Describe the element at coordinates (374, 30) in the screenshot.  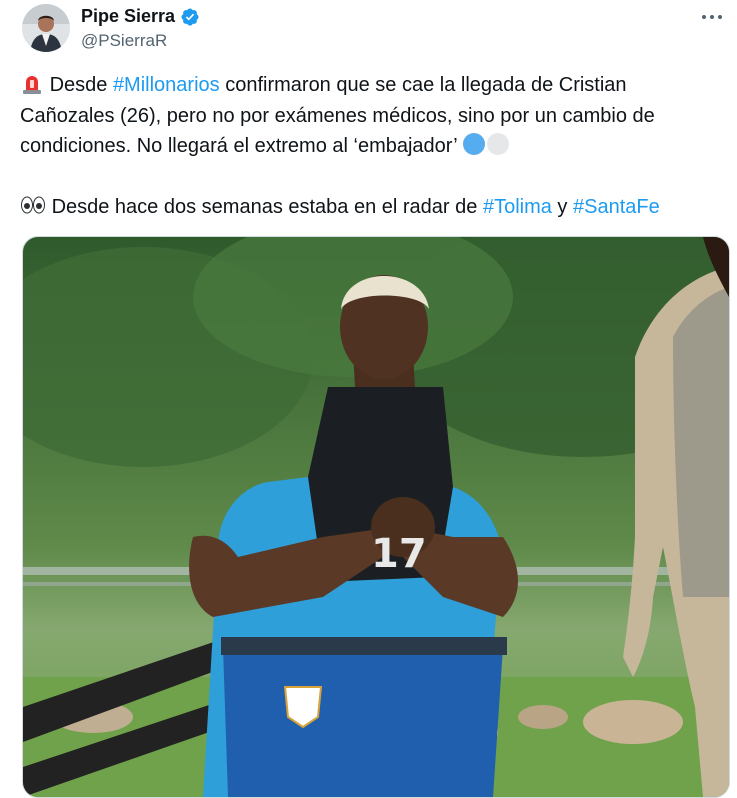
I see `tweet-header: Pipe Sierra @PSierraR` at that location.